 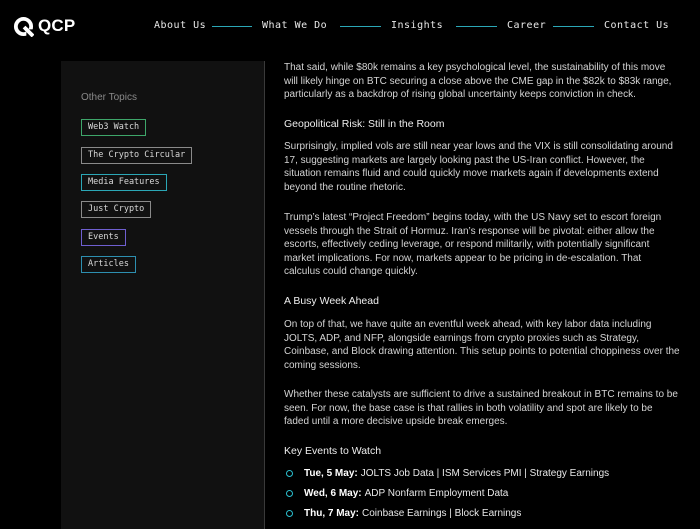 I want to click on tag-media-features: Media Features, so click(x=124, y=182).